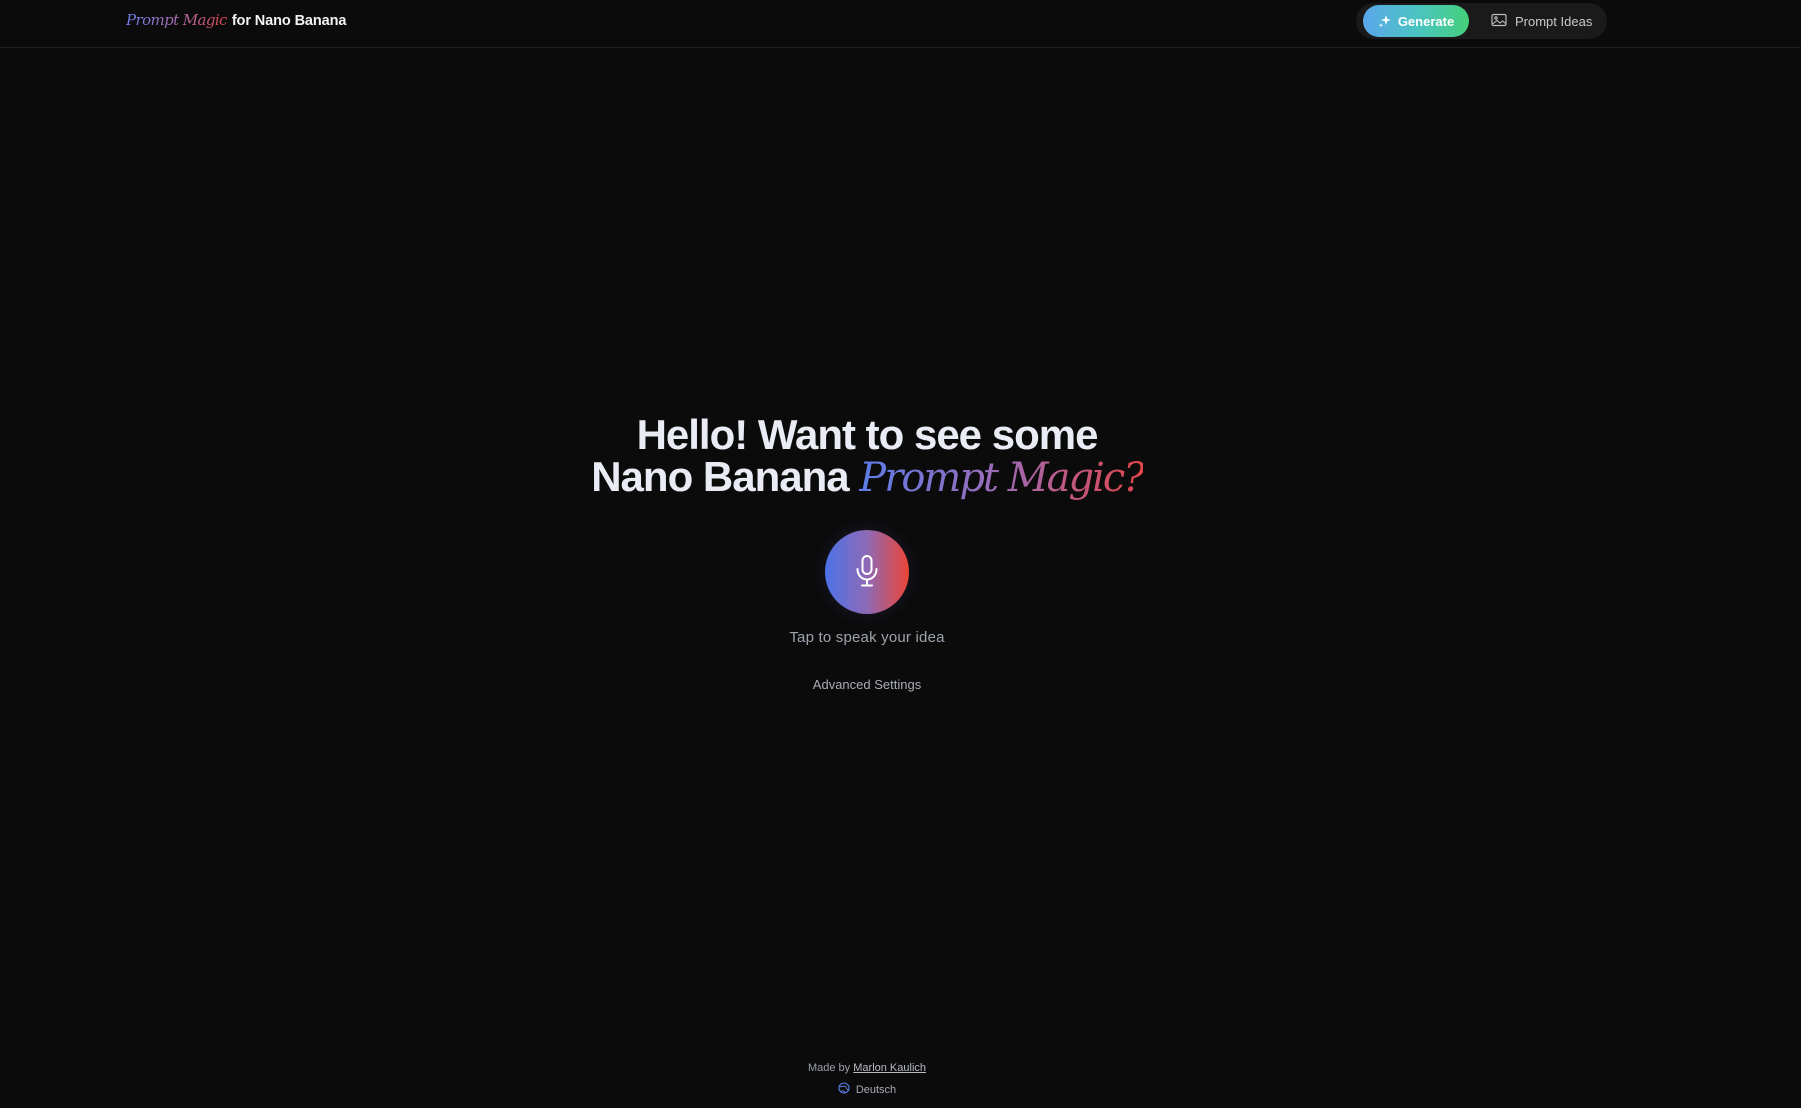  I want to click on mode-switcher: Generate Prompt Ideas, so click(1481, 21).